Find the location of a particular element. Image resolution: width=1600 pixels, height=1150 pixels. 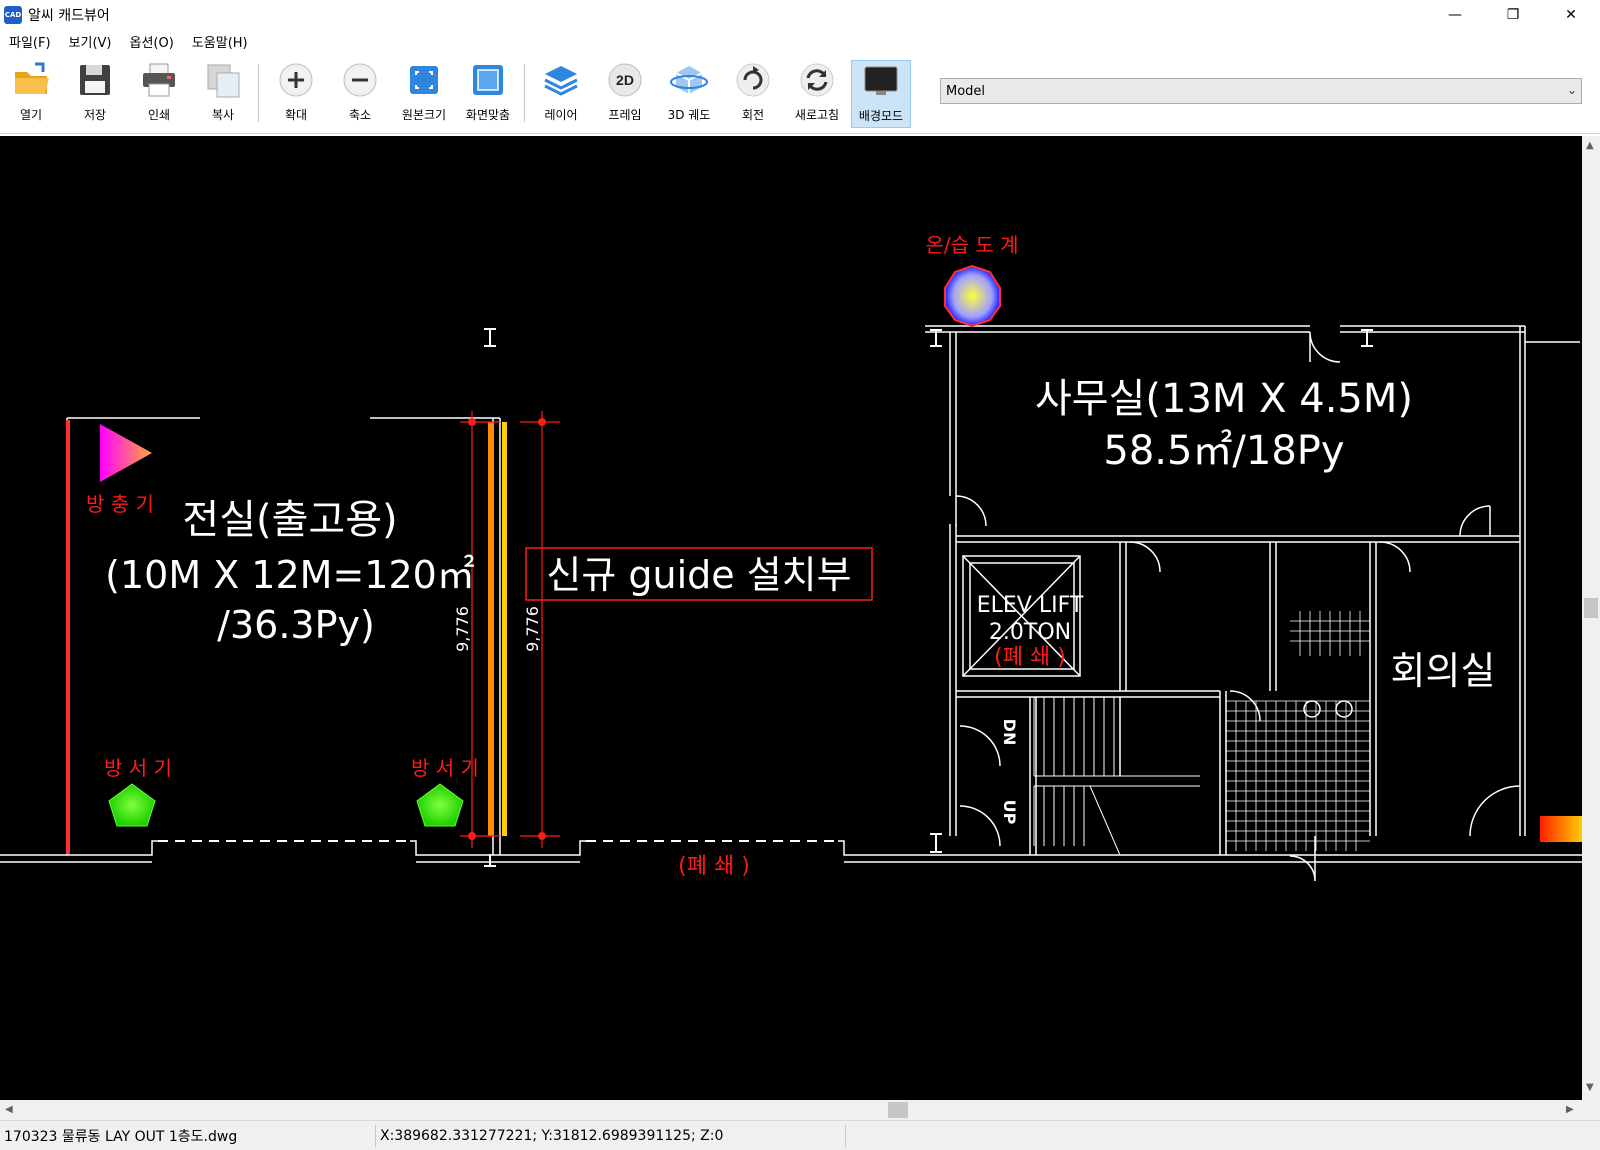

background-mode-button: 배경모드 is located at coordinates (881, 94).